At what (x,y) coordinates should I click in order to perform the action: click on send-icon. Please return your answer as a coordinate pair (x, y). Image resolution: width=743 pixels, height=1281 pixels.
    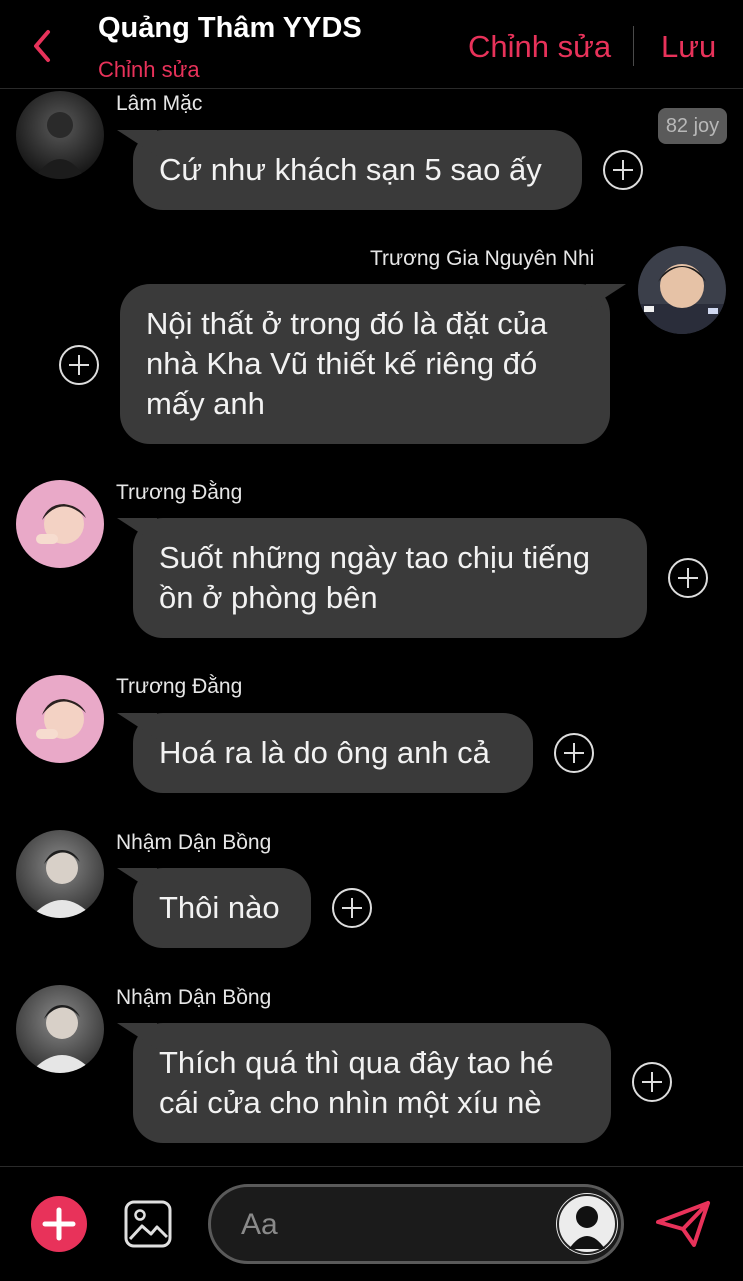
    Looking at the image, I should click on (683, 1224).